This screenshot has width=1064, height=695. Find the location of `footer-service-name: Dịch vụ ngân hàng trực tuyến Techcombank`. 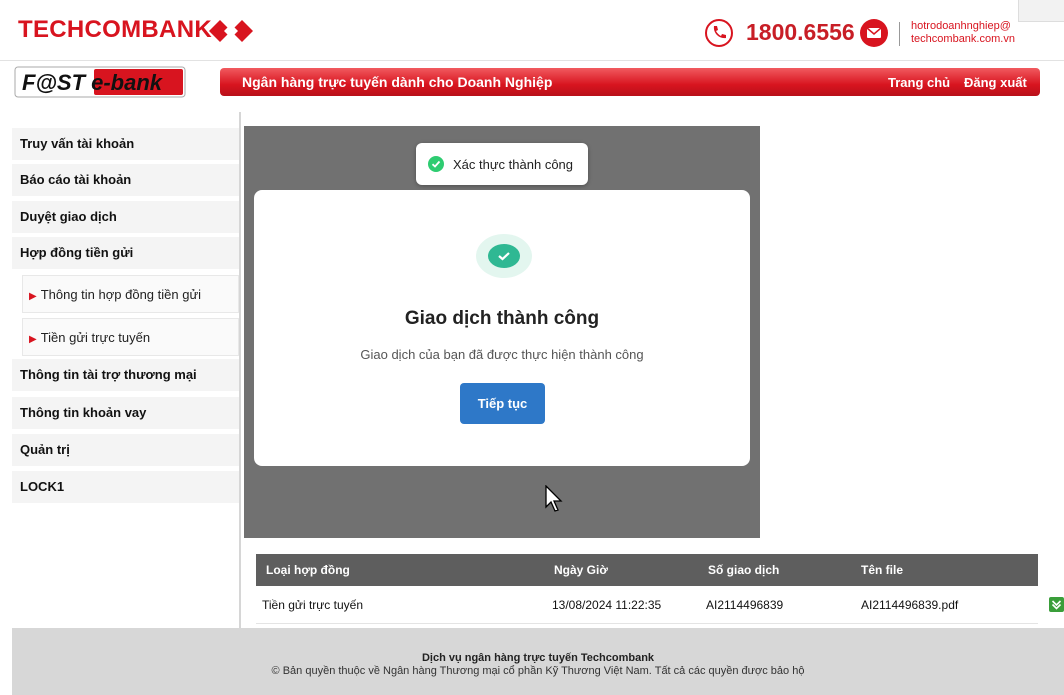

footer-service-name: Dịch vụ ngân hàng trực tuyến Techcombank is located at coordinates (538, 658).